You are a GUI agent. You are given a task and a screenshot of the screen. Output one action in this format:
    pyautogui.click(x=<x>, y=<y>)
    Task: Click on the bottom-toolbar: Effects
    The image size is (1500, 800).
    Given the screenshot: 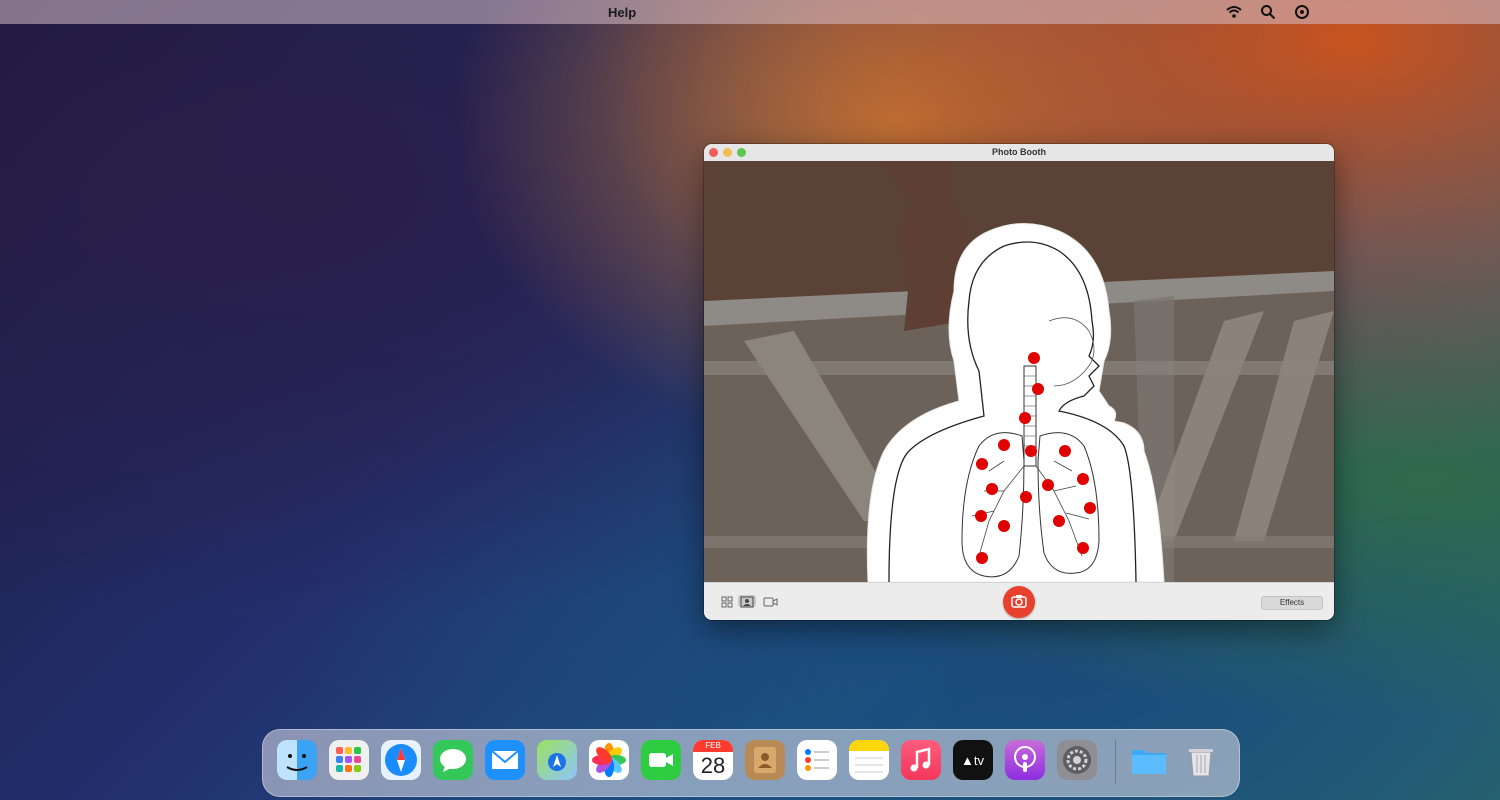 What is the action you would take?
    pyautogui.click(x=1019, y=601)
    